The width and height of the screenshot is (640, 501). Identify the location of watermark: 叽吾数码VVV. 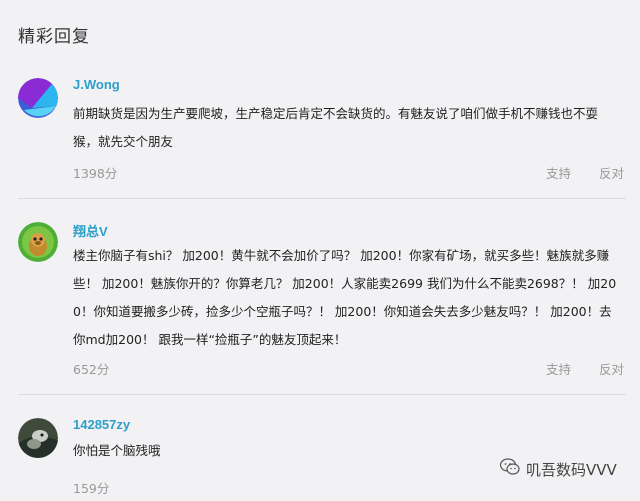
(558, 469).